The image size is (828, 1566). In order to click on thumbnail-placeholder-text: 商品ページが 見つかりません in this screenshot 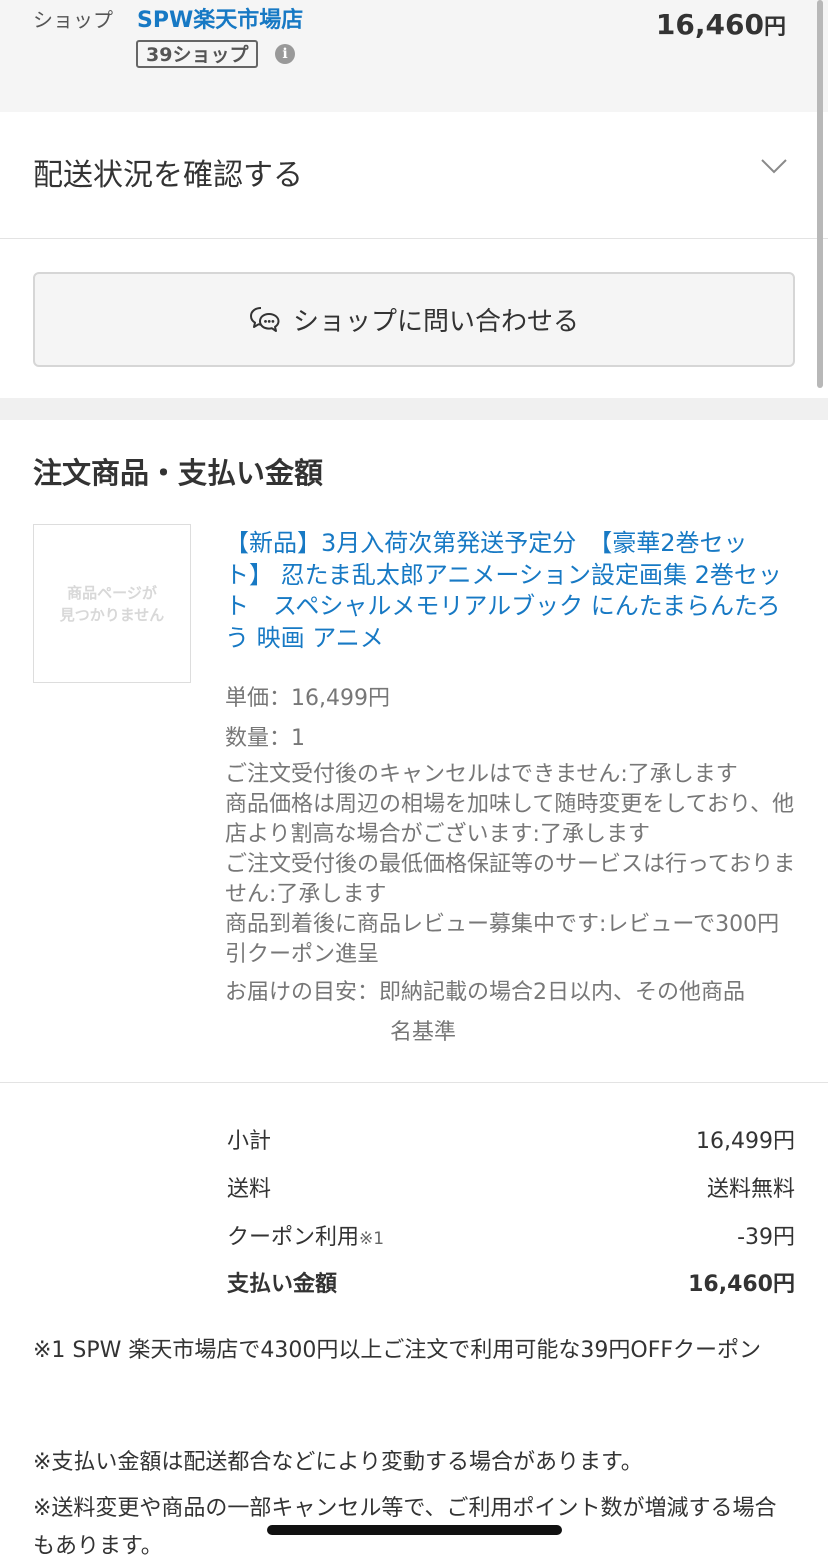, I will do `click(112, 604)`.